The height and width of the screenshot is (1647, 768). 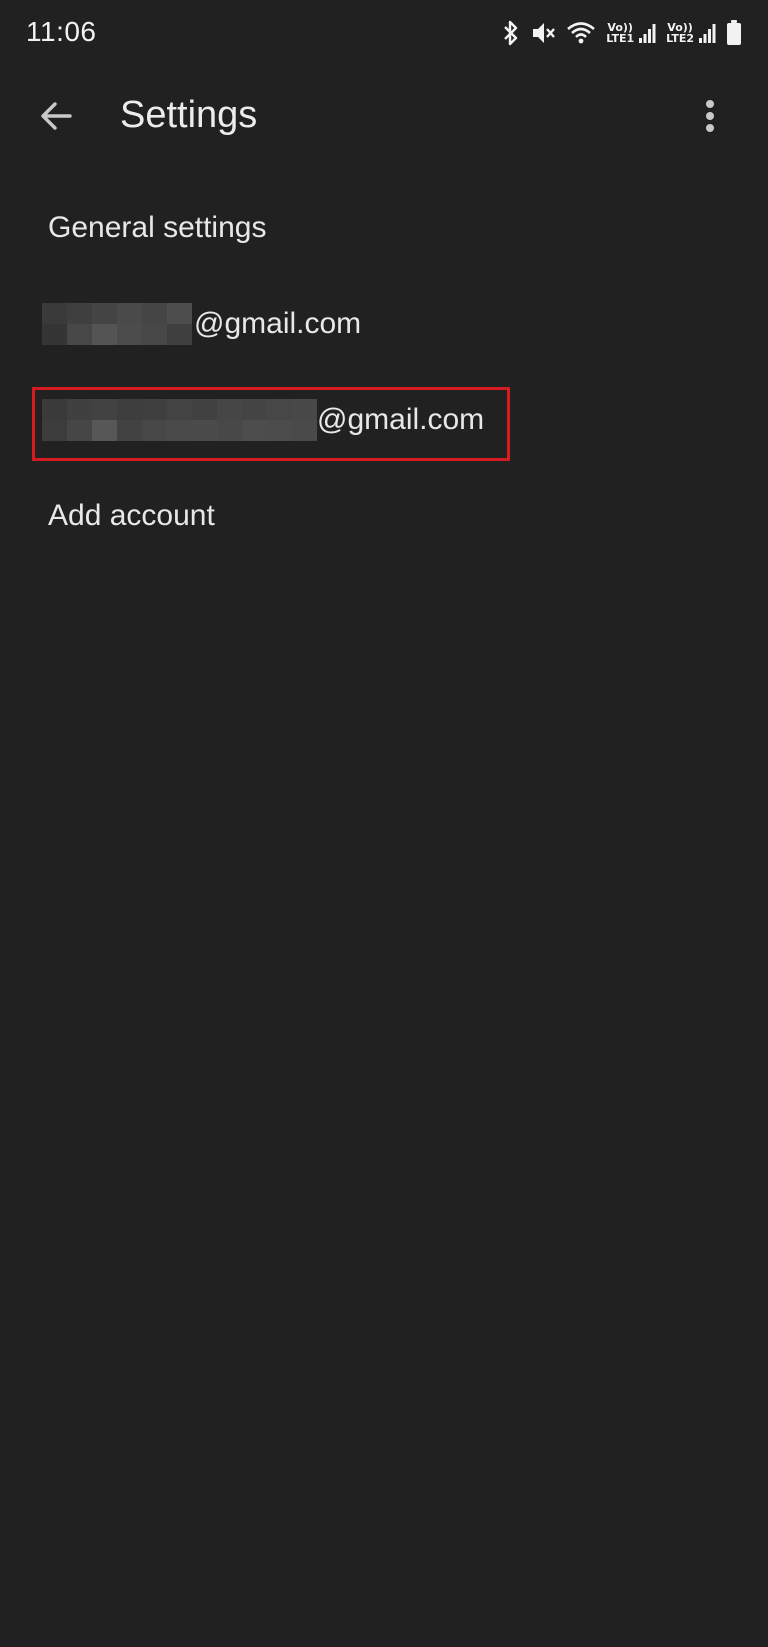 What do you see at coordinates (61, 31) in the screenshot?
I see `status-time: 11:06` at bounding box center [61, 31].